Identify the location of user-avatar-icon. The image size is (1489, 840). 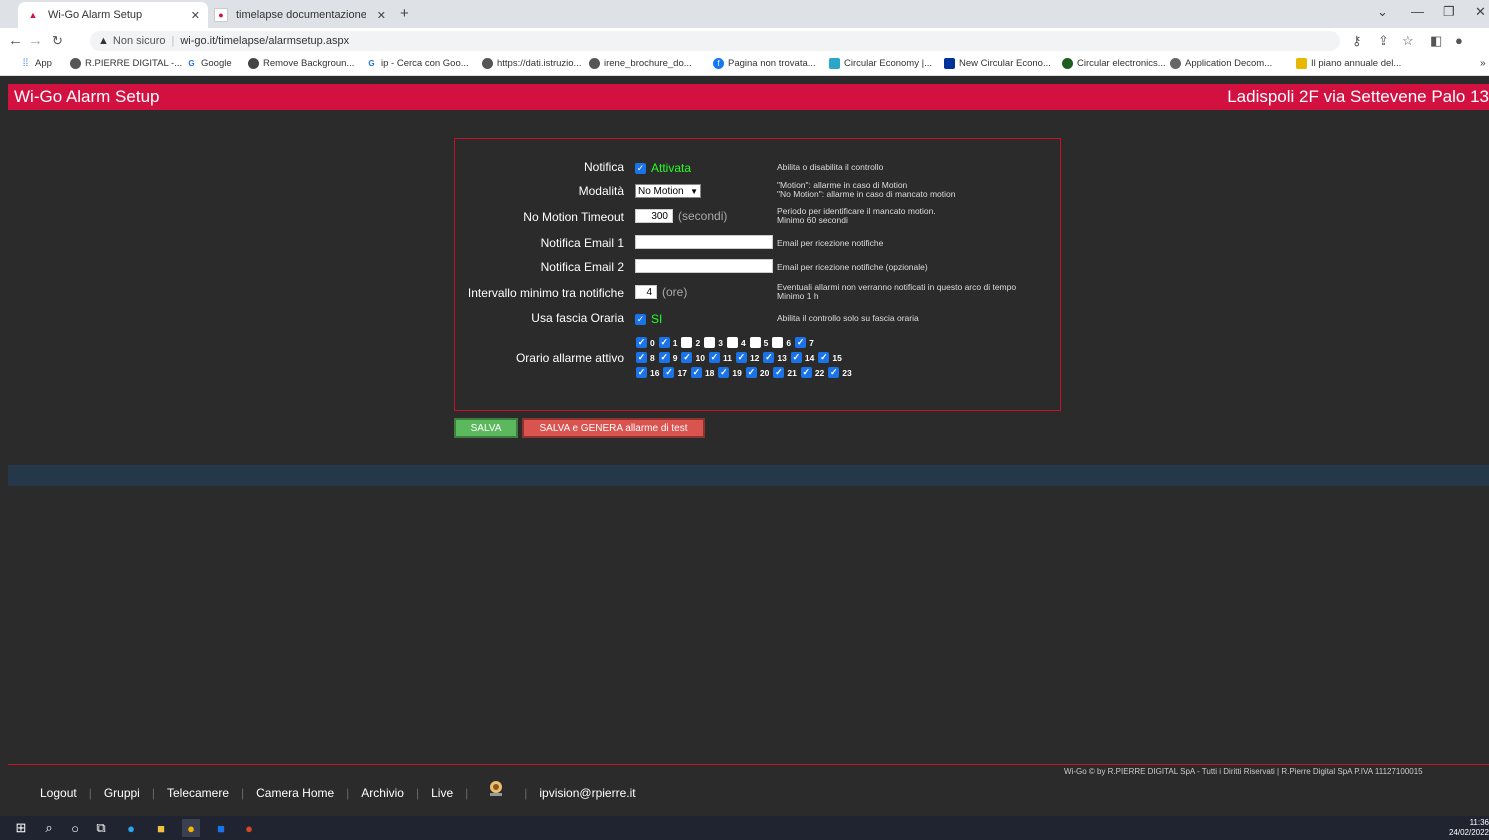
(496, 789).